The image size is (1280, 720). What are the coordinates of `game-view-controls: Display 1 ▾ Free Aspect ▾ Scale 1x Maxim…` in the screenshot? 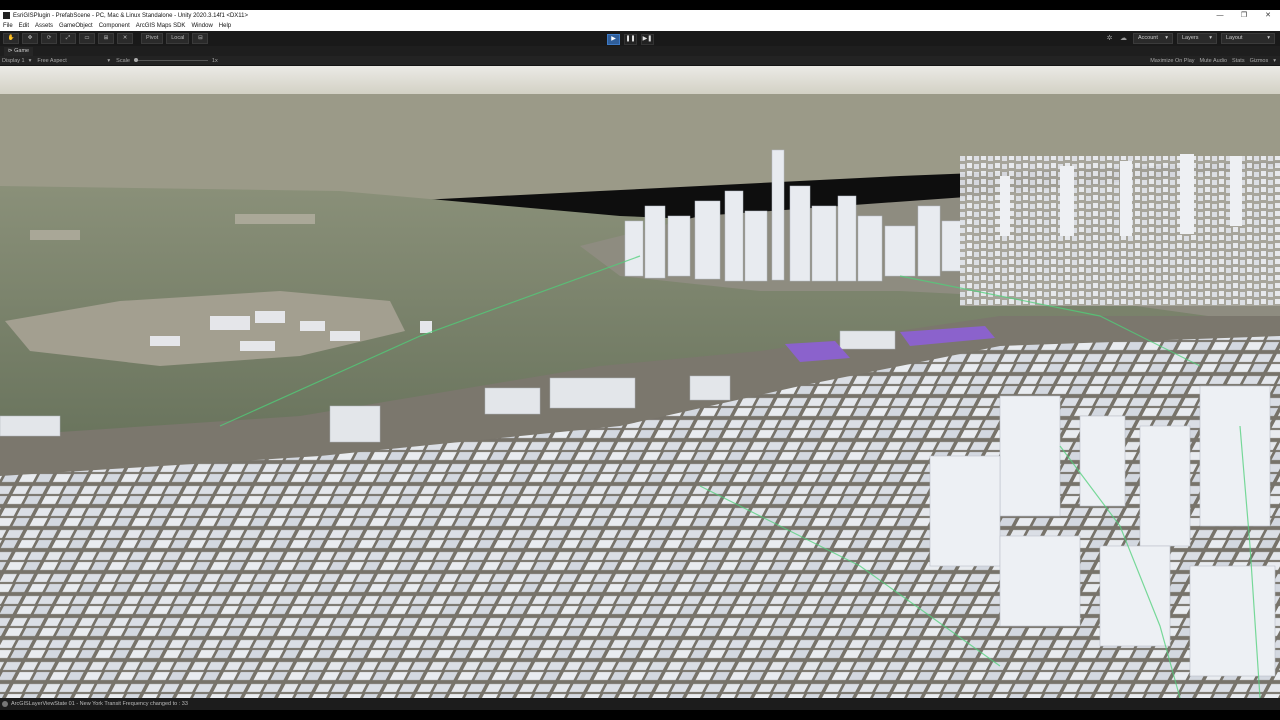 It's located at (640, 61).